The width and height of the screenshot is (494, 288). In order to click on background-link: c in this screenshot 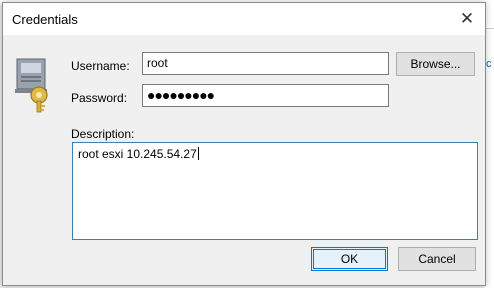, I will do `click(489, 64)`.